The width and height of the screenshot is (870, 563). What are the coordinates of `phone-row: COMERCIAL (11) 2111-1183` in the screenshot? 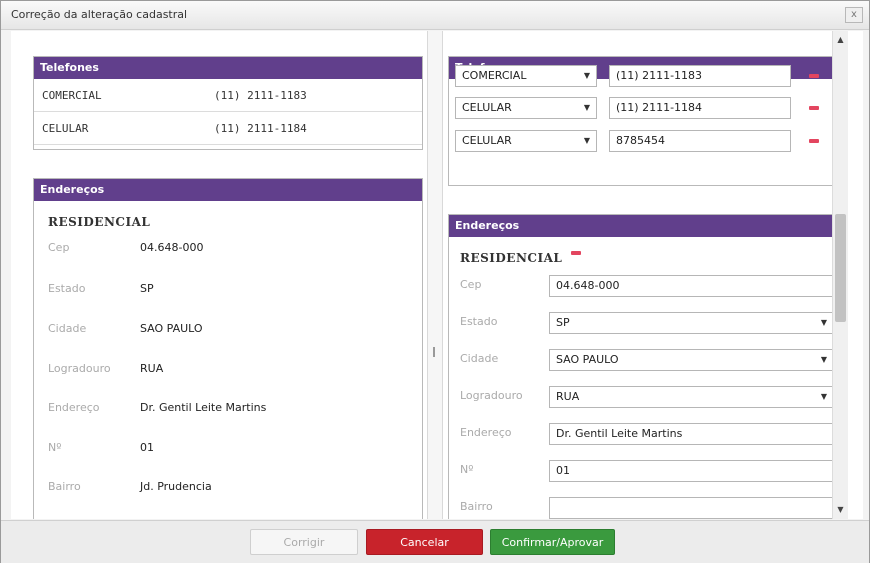 It's located at (228, 95).